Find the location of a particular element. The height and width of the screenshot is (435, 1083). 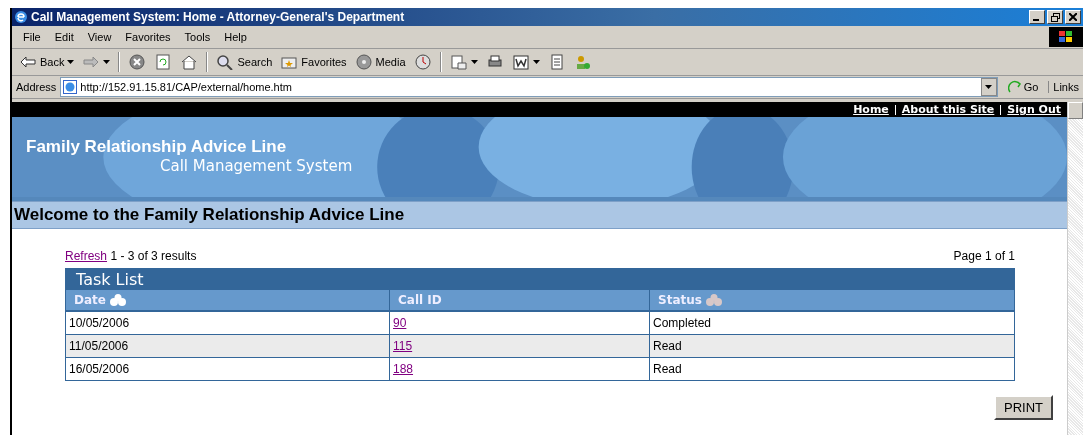

links-button: Links is located at coordinates (1065, 87).